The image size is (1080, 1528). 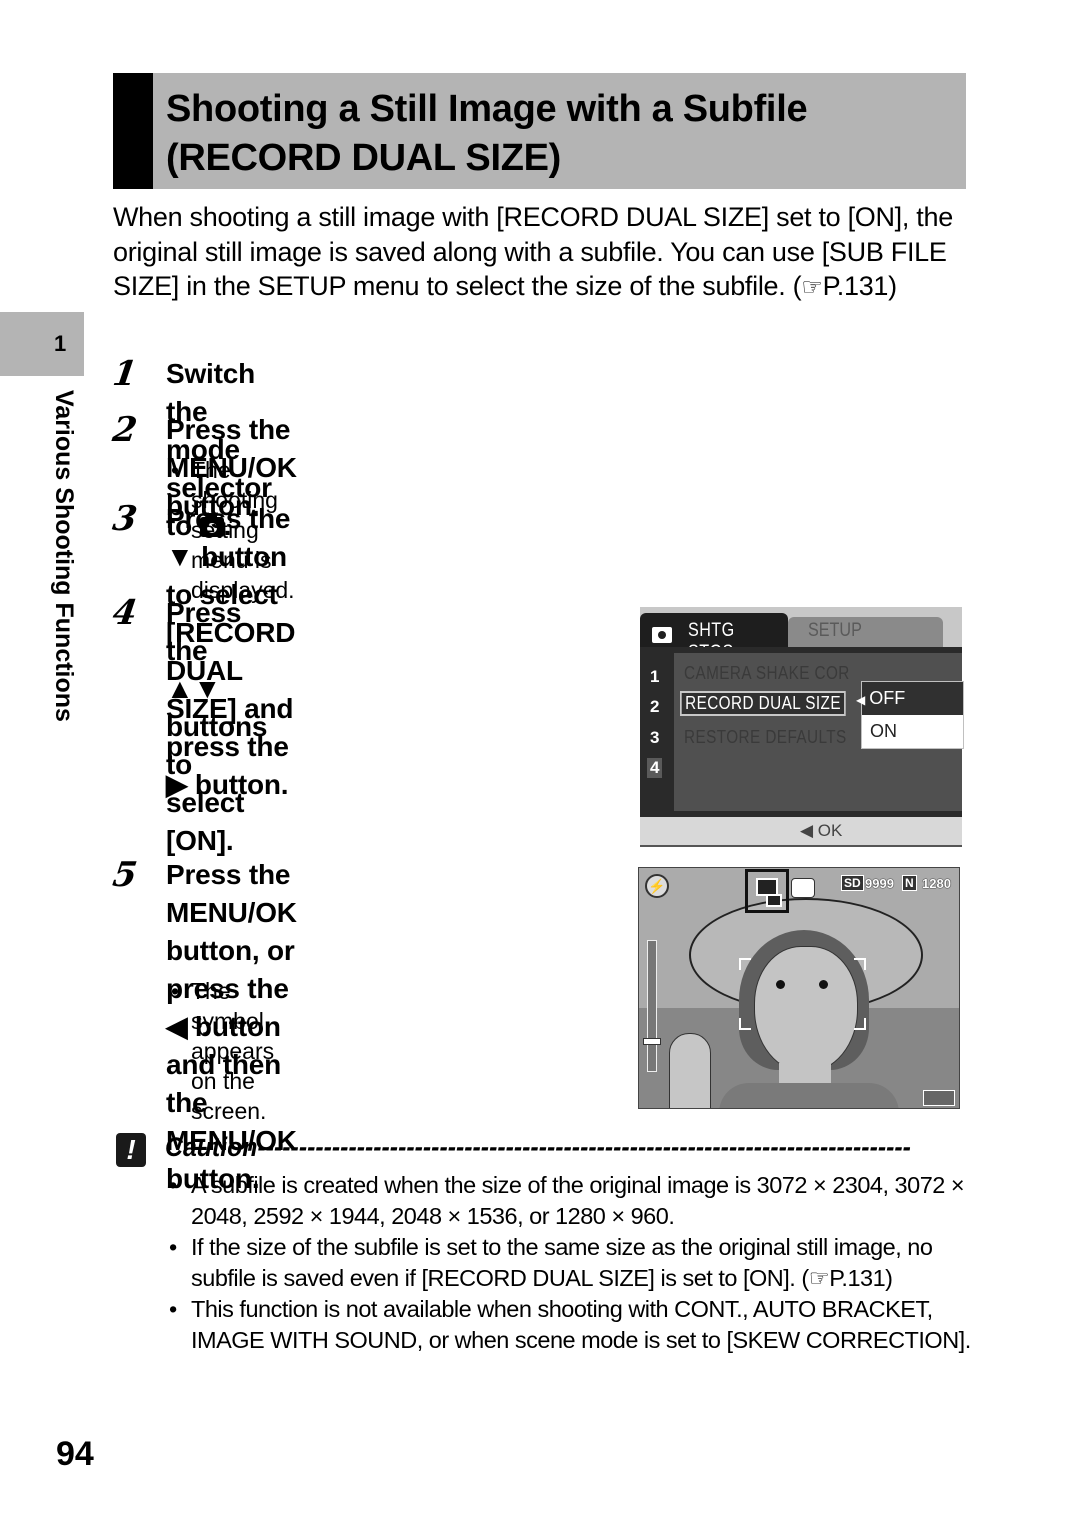 What do you see at coordinates (64, 556) in the screenshot?
I see `chapter-title: Various Shooting Functions` at bounding box center [64, 556].